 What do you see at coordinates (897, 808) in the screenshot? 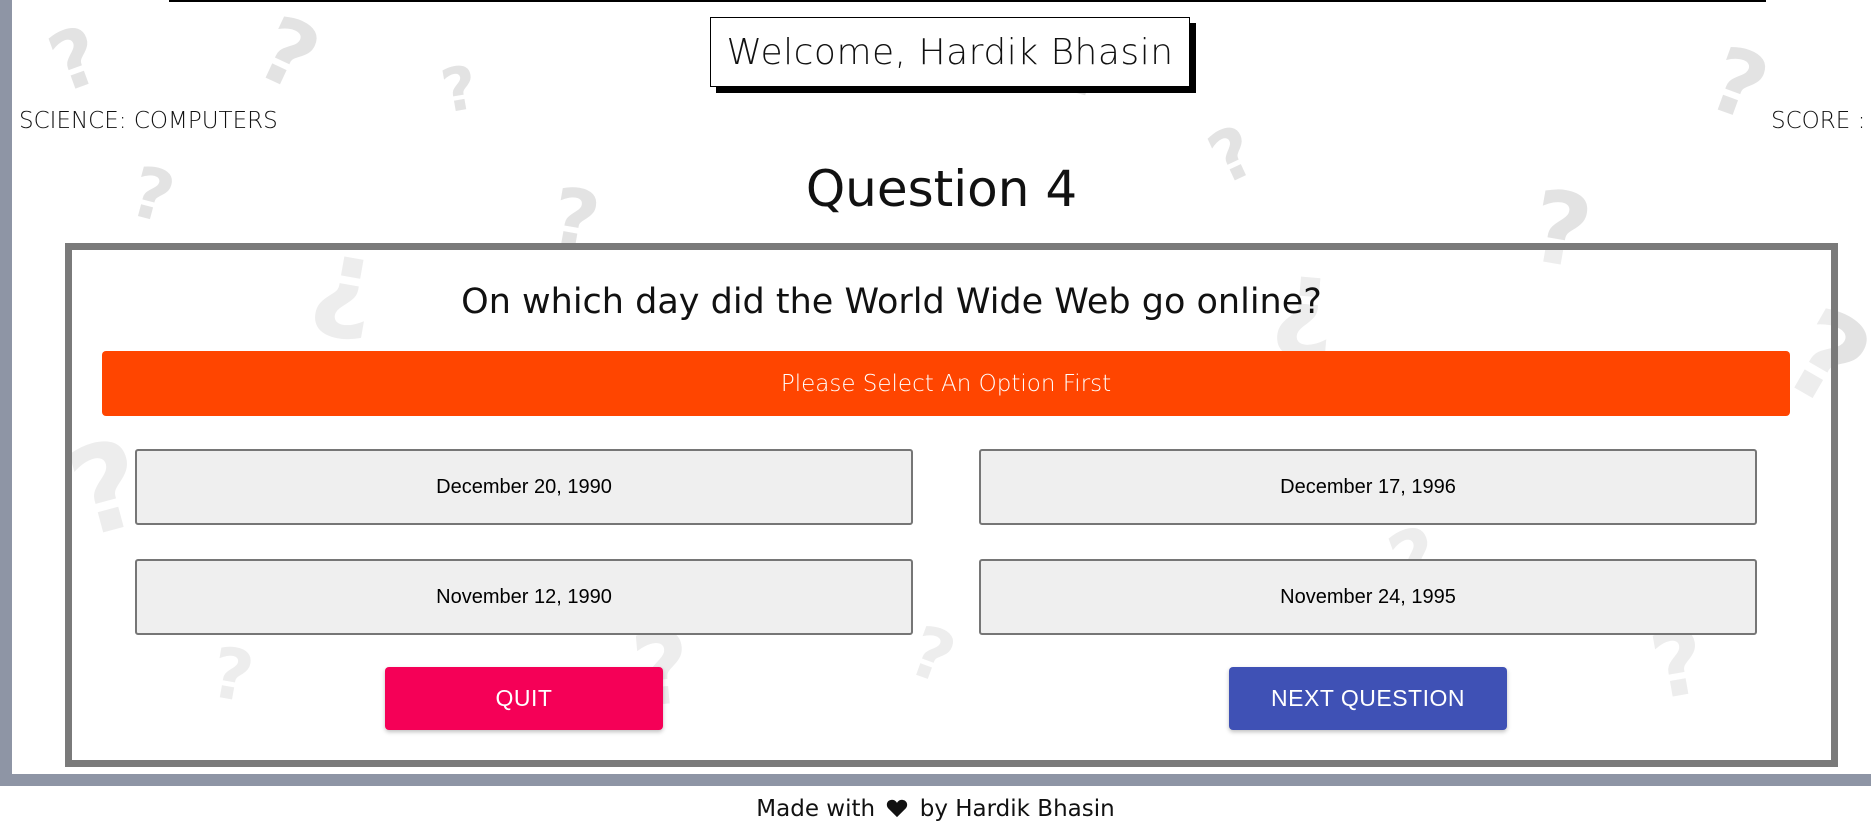
I see `heart-icon` at bounding box center [897, 808].